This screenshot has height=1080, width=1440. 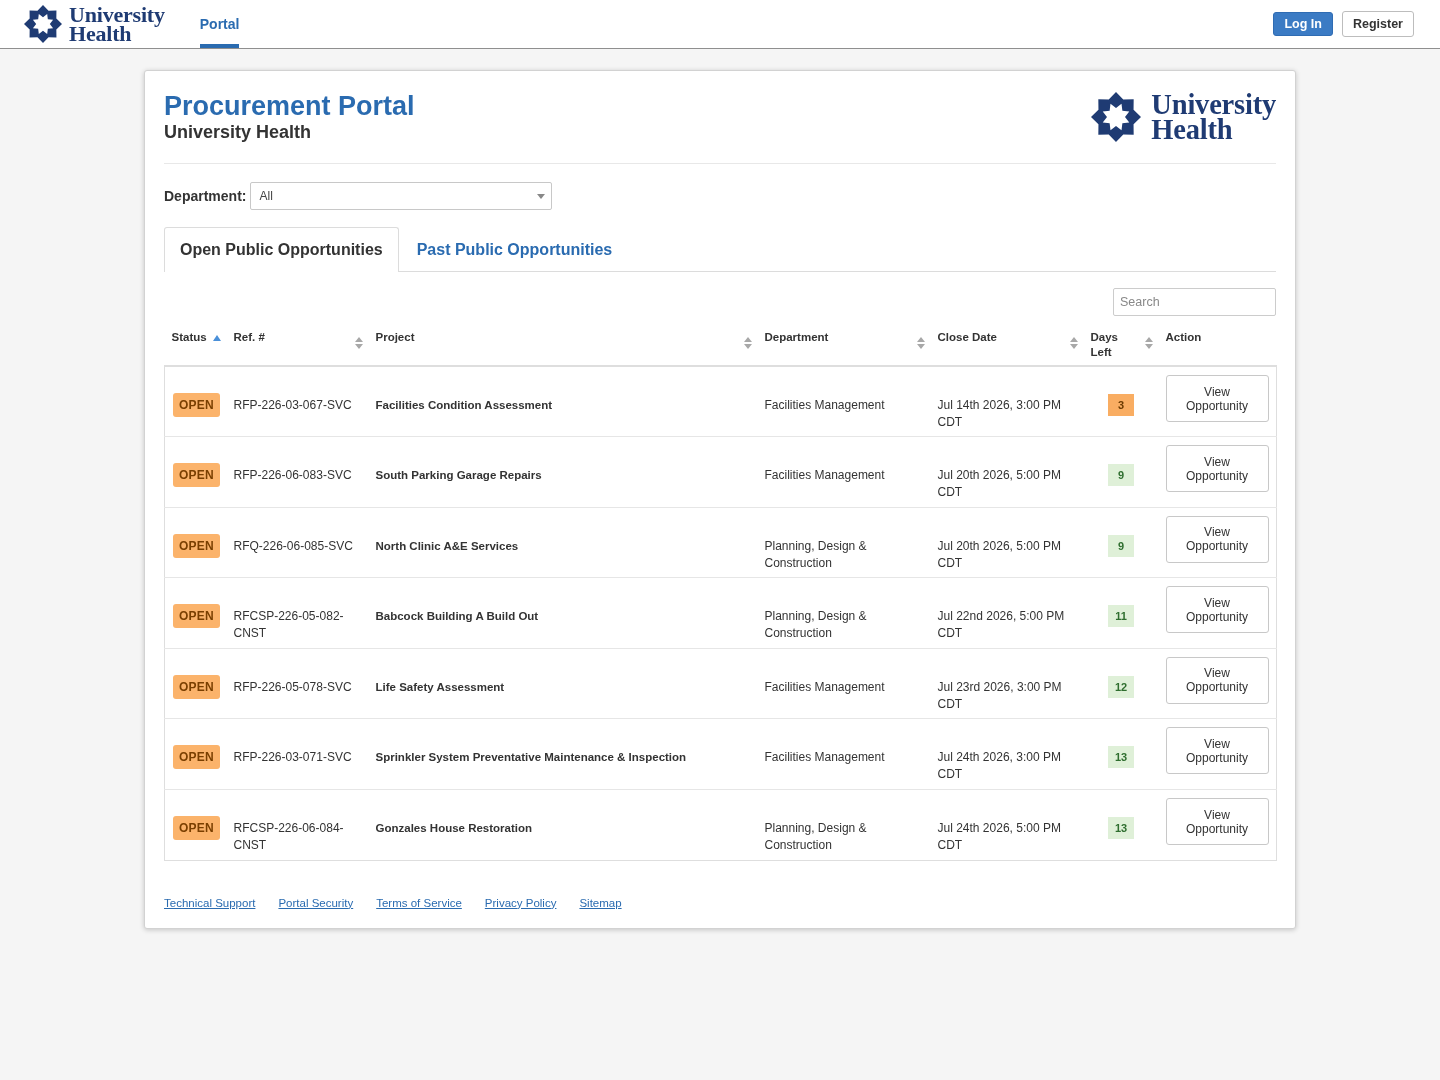 What do you see at coordinates (292, 337) in the screenshot?
I see `column-header: Ref. #` at bounding box center [292, 337].